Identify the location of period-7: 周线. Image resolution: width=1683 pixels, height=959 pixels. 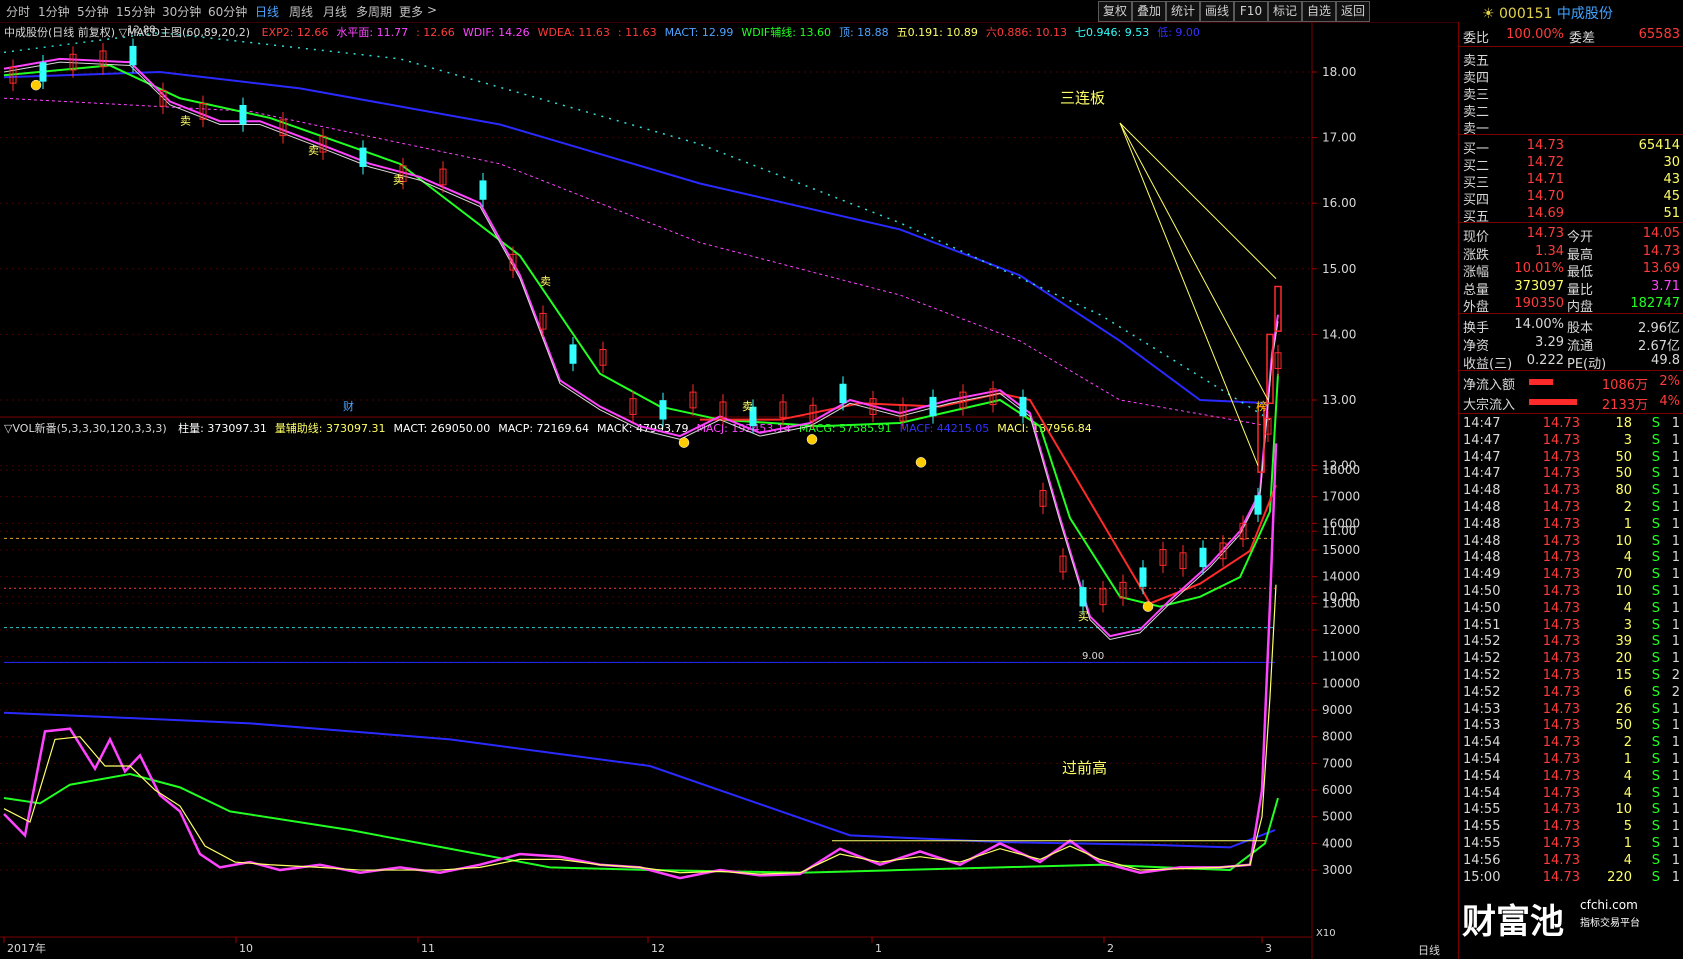
(301, 11).